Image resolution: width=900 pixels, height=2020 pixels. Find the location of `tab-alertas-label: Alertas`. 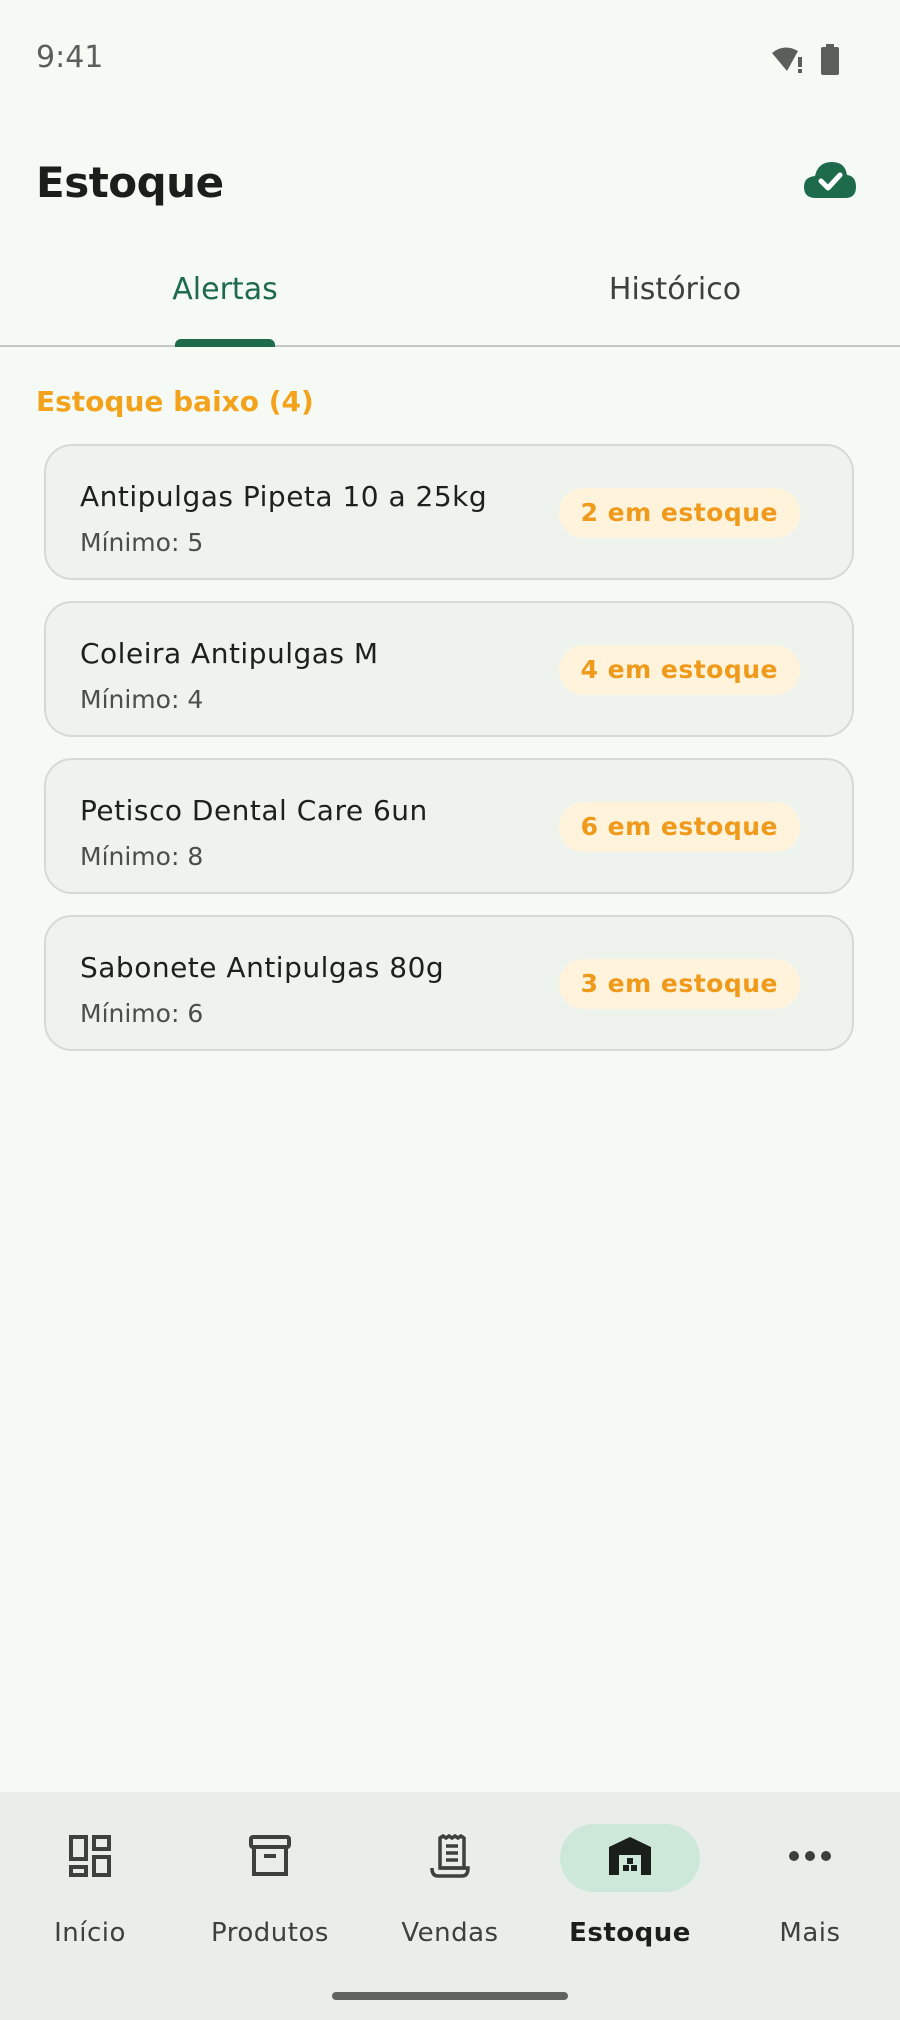

tab-alertas-label: Alertas is located at coordinates (225, 289).